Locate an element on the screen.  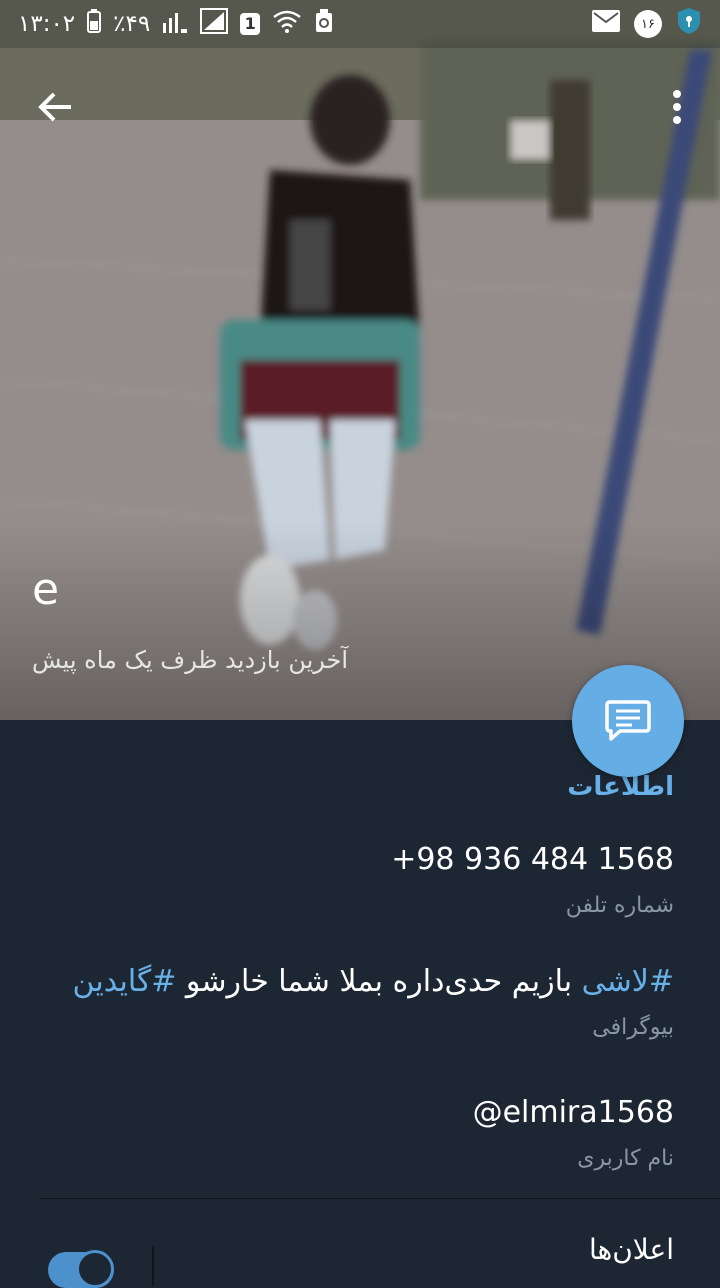
wifi-icon is located at coordinates (287, 24).